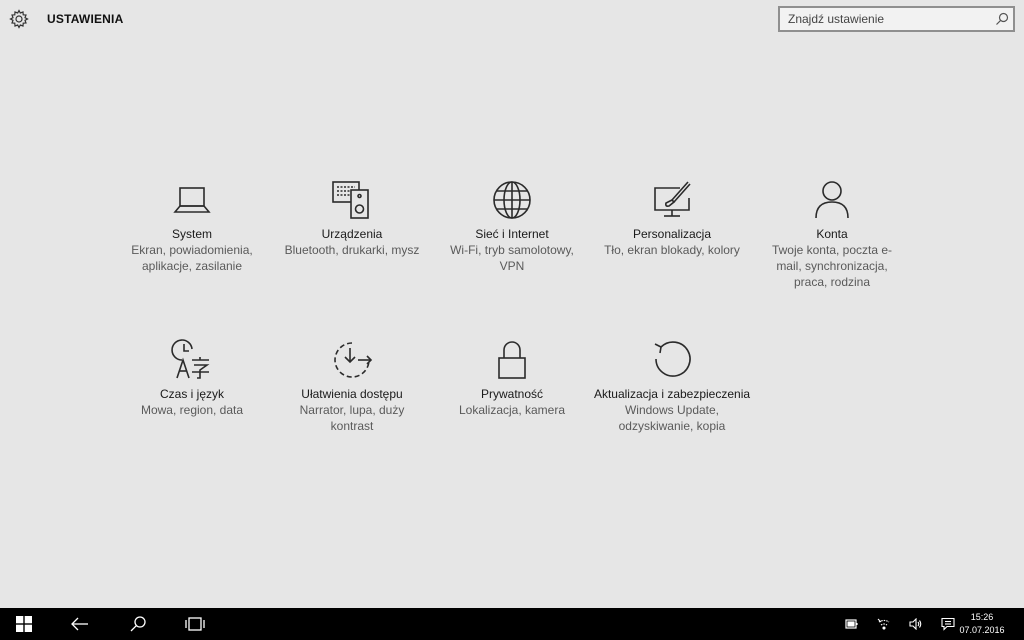 The image size is (1024, 640). What do you see at coordinates (672, 234) in the screenshot?
I see `category-name: Personalizacja` at bounding box center [672, 234].